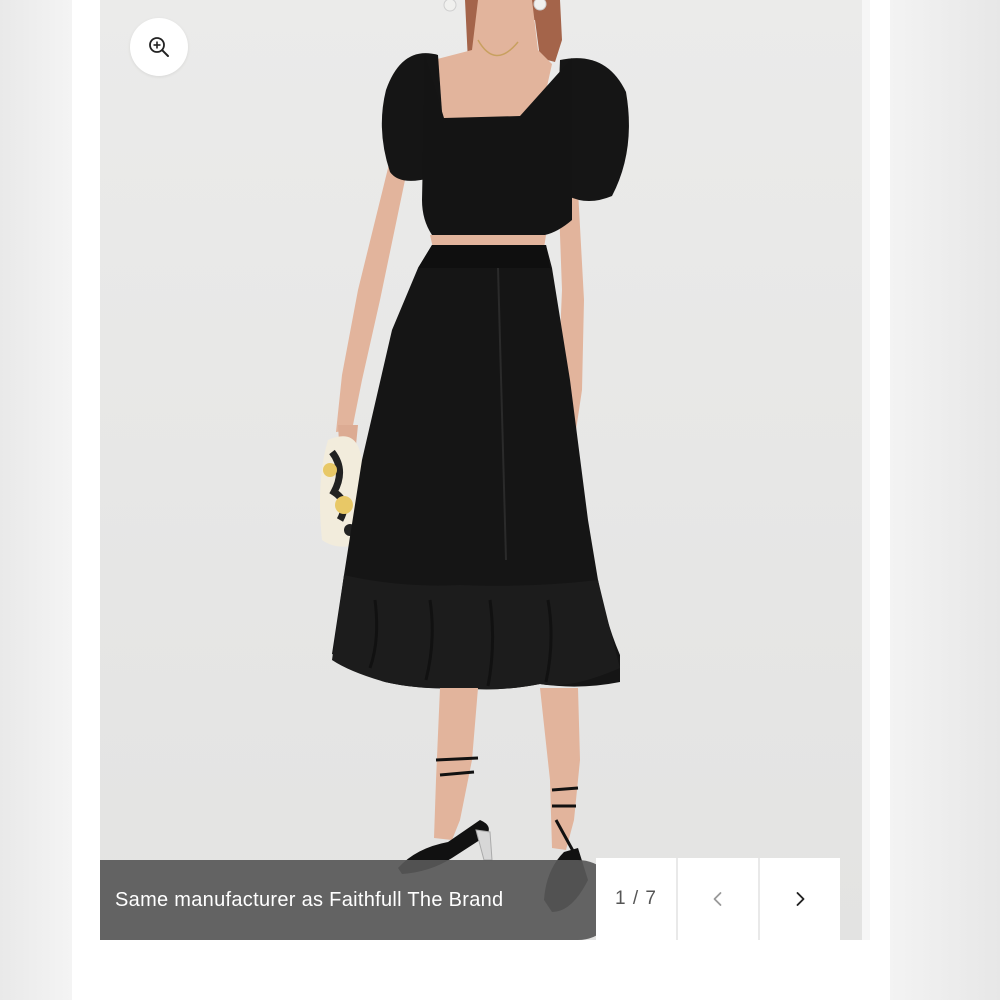 The image size is (1000, 1000). Describe the element at coordinates (866, 470) in the screenshot. I see `viewer-edge` at that location.